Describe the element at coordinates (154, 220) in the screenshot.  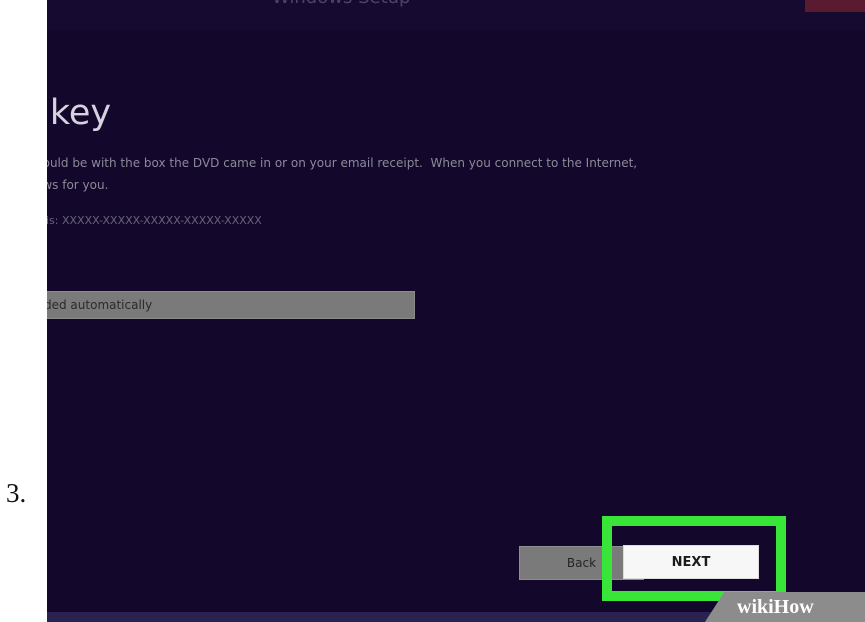
I see `key-format-hint: his: XXXXX-XXXXX-XXXXX-XXXXX-XXXXX` at that location.